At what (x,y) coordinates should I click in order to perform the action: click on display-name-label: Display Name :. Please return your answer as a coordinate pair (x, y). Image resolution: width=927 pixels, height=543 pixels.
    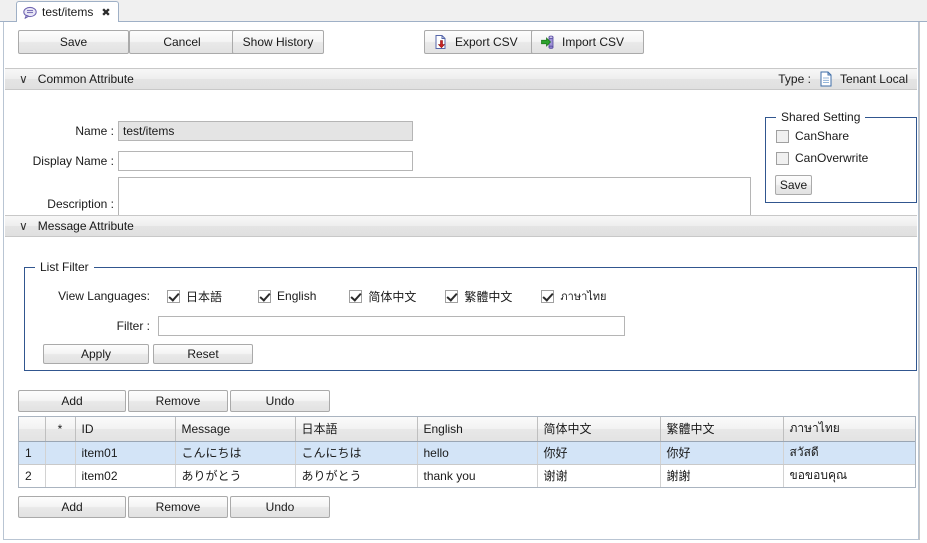
    Looking at the image, I should click on (73, 161).